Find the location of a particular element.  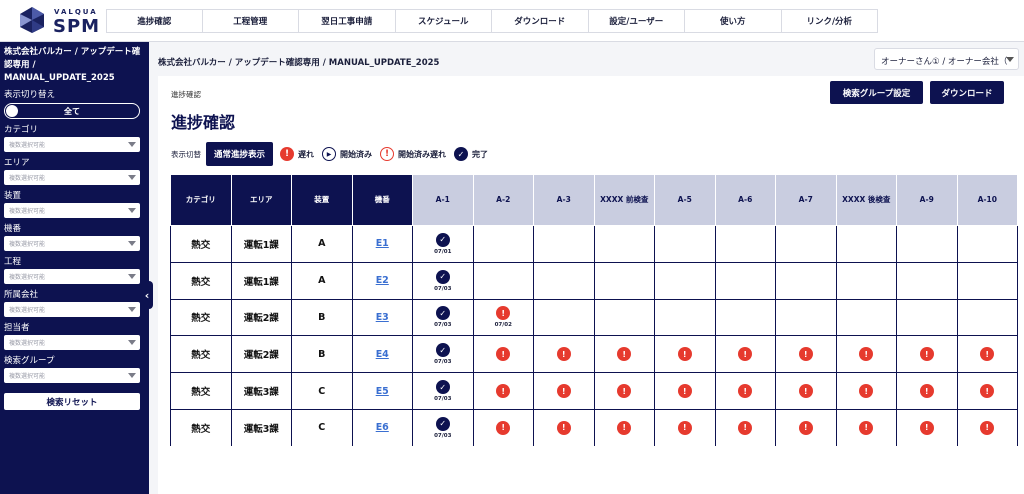

area-select: 複数選択可能 is located at coordinates (72, 177).